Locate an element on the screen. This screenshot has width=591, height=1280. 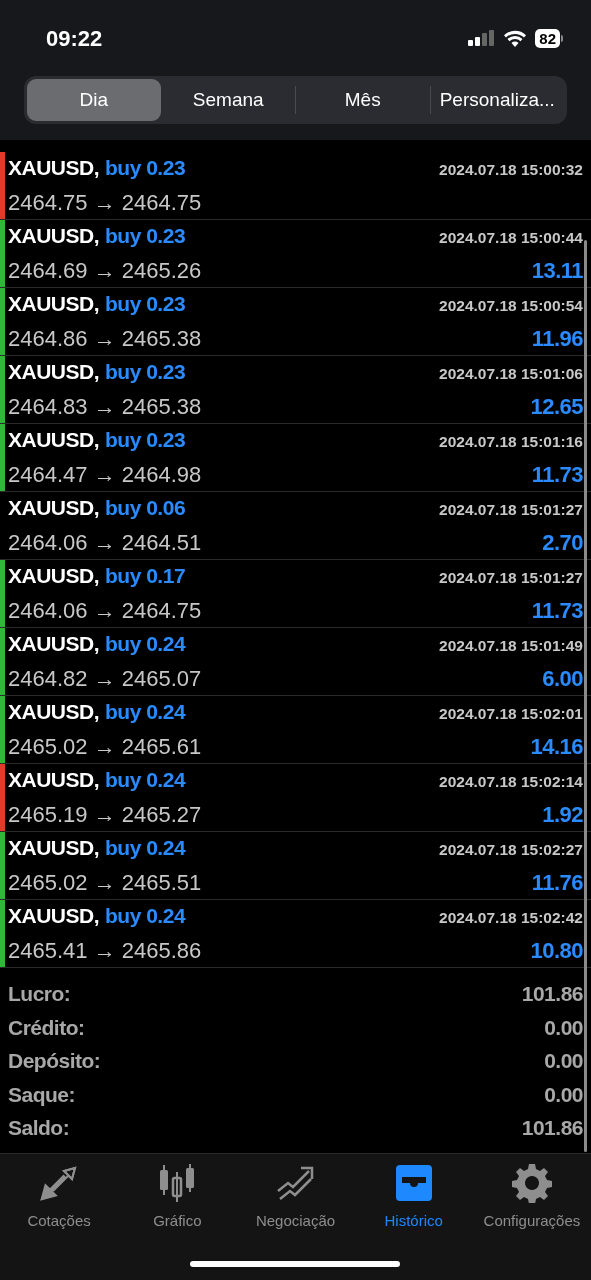
battery-icon: 82 is located at coordinates (549, 38).